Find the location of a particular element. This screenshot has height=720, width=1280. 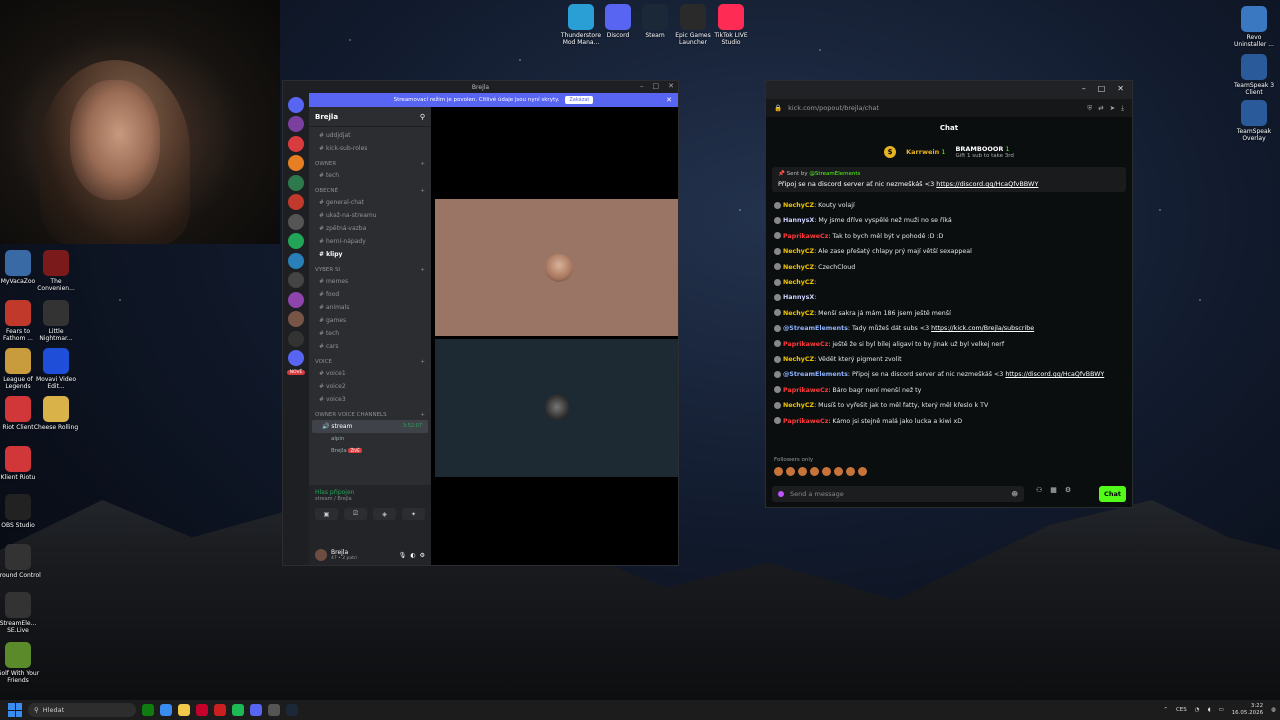

screen-share-button: ⎚ is located at coordinates (355, 514).